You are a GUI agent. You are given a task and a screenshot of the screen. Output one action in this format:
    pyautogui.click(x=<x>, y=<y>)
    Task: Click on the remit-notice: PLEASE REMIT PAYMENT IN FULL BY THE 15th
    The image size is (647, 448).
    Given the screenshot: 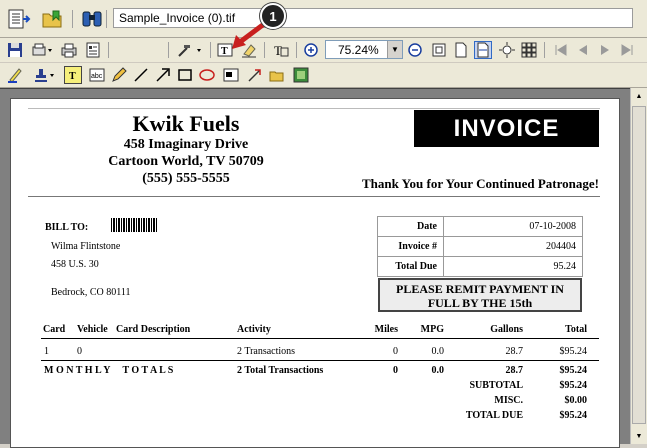 What is the action you would take?
    pyautogui.click(x=480, y=295)
    